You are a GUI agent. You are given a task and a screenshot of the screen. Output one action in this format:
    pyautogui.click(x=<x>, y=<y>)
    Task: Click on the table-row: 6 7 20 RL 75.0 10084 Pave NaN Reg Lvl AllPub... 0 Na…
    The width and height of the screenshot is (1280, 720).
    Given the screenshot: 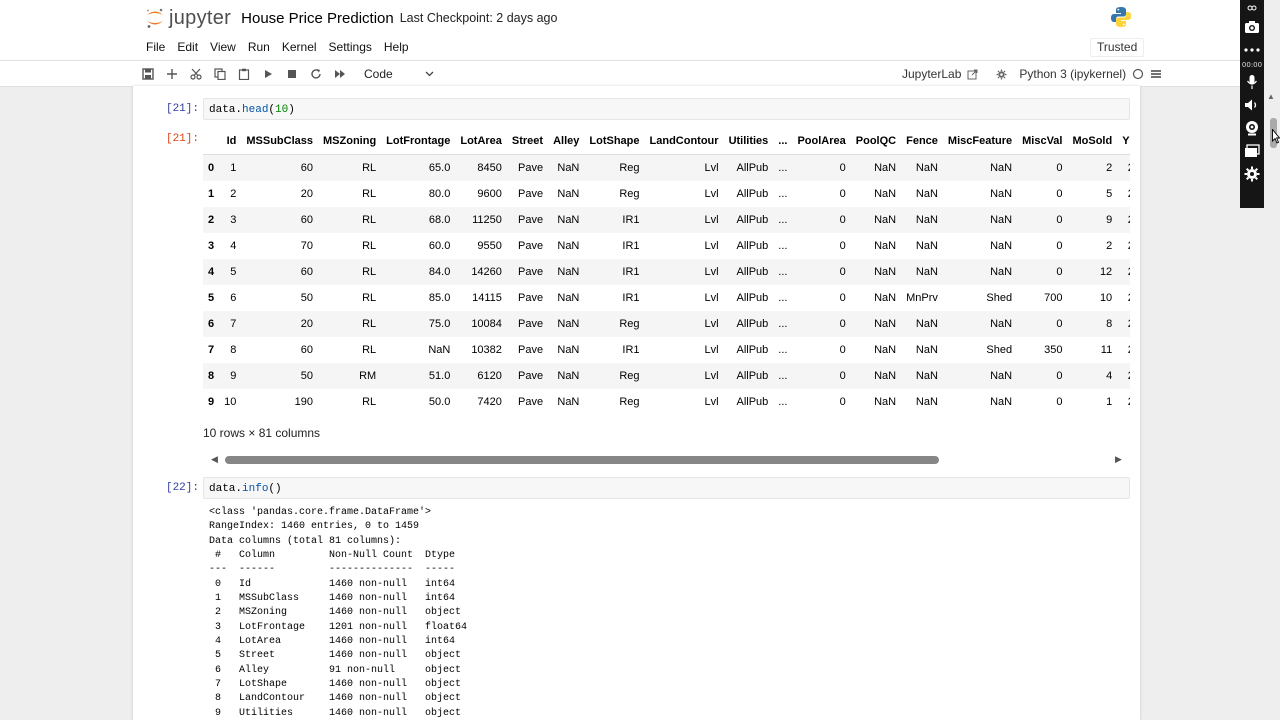 What is the action you would take?
    pyautogui.click(x=666, y=324)
    